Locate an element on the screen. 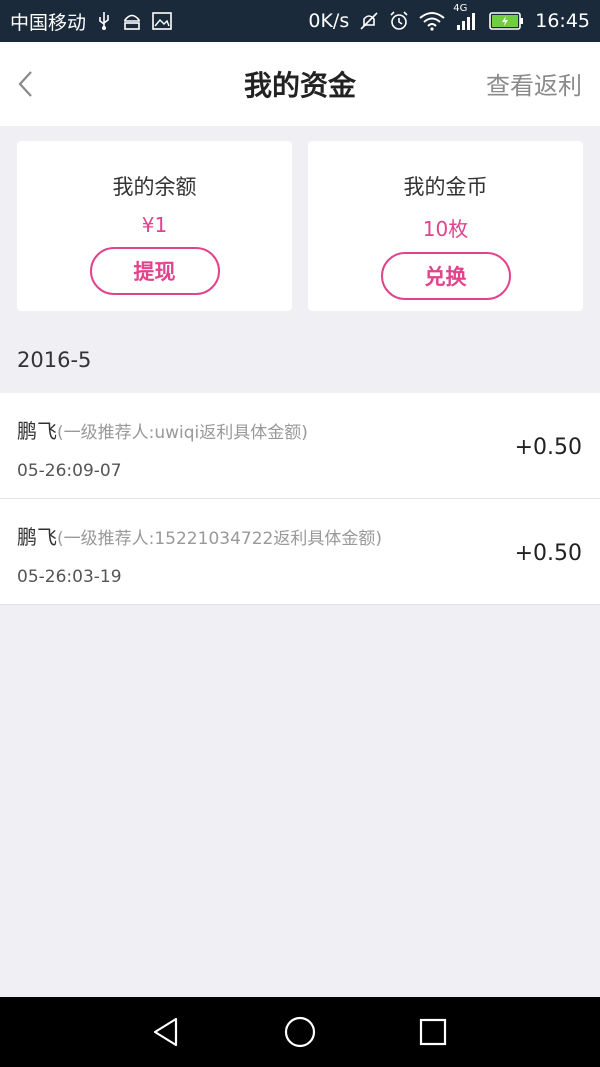  coins-card: 我的金币 10枚 兑换 is located at coordinates (445, 226).